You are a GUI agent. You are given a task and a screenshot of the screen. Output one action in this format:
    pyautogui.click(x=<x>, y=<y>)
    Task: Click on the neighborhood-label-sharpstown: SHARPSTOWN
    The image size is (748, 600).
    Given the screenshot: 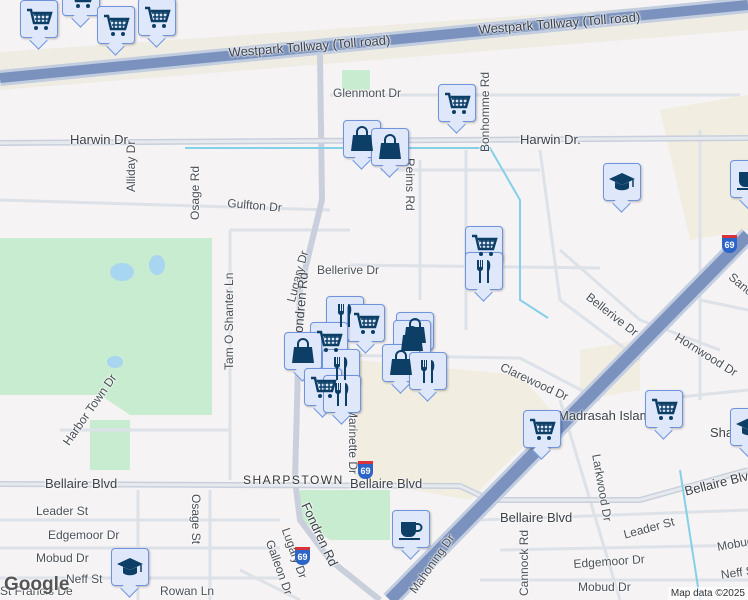 What is the action you would take?
    pyautogui.click(x=293, y=480)
    